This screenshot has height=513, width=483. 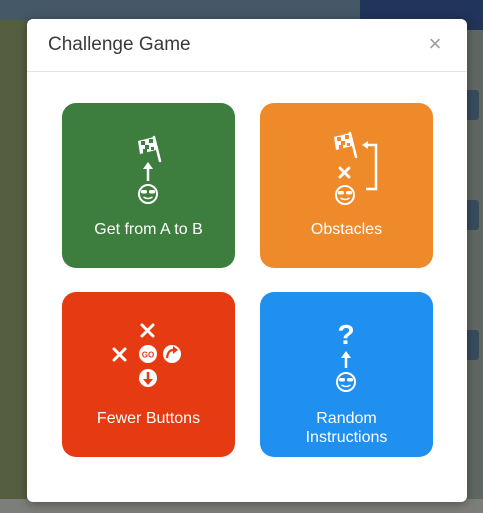 What do you see at coordinates (119, 44) in the screenshot?
I see `dialog-title: Challenge Game` at bounding box center [119, 44].